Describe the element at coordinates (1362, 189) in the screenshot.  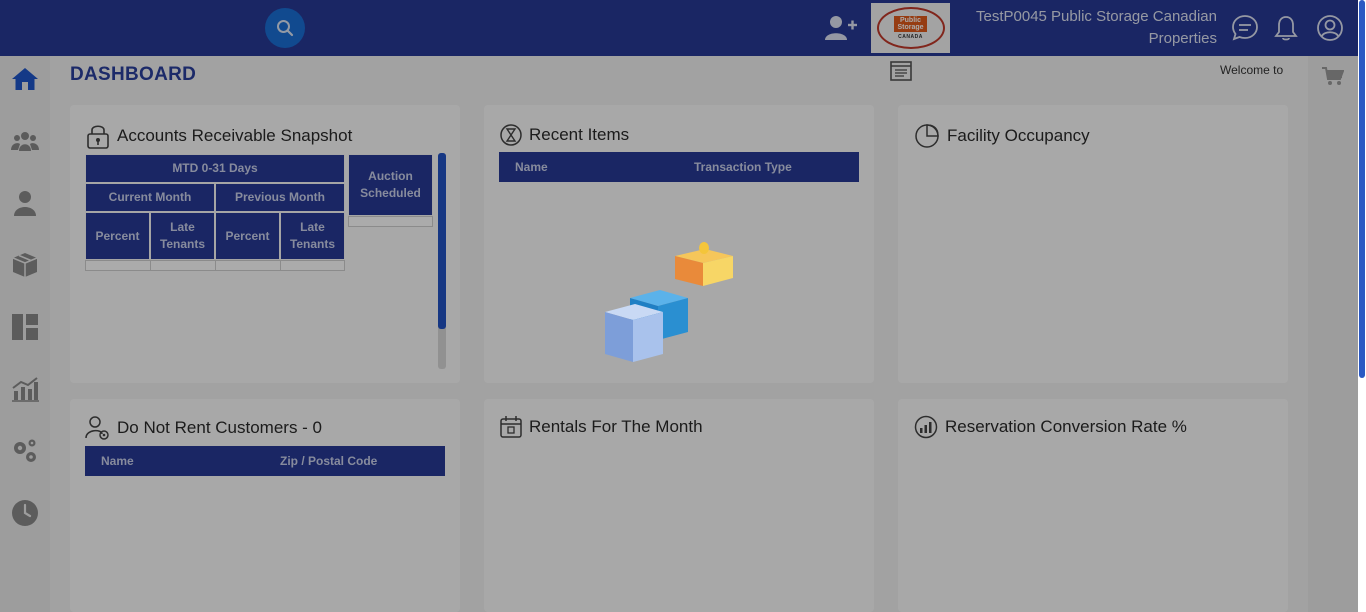
I see `page-scrollbar-thumb` at that location.